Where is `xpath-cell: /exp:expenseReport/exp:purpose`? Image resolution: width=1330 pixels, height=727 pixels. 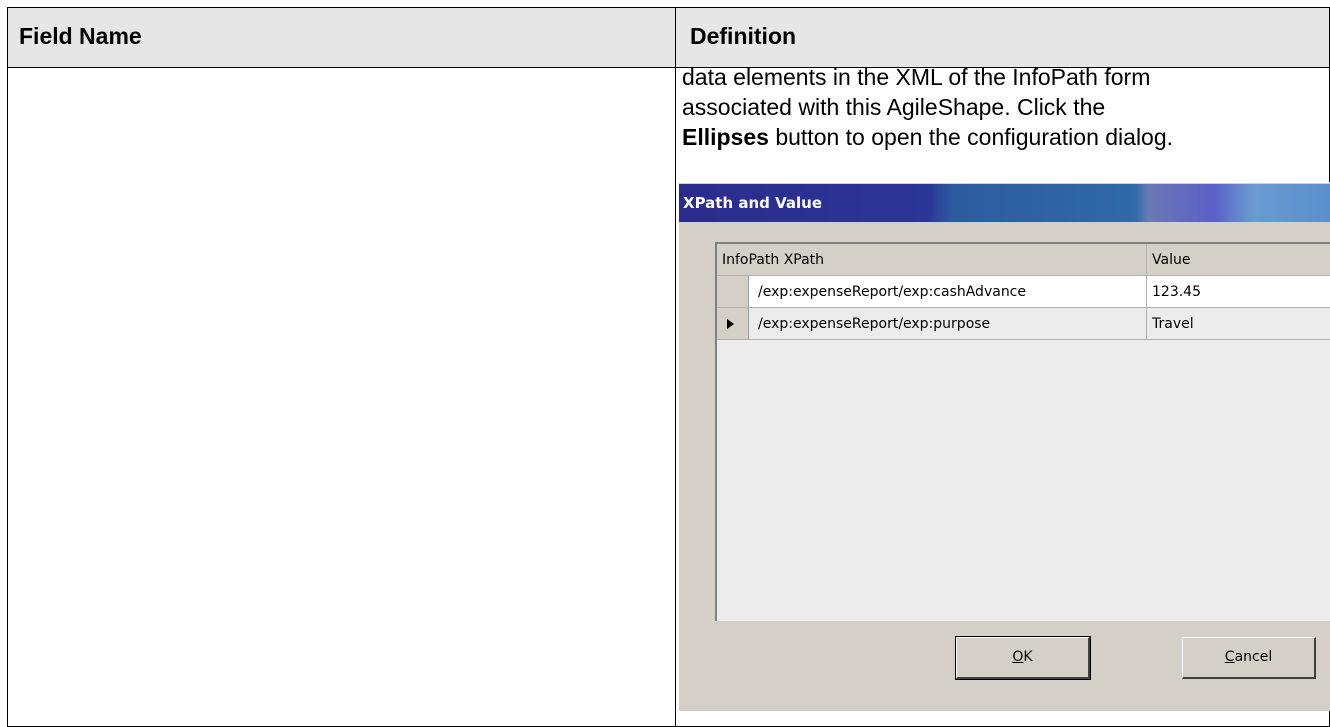 xpath-cell: /exp:expenseReport/exp:purpose is located at coordinates (948, 324).